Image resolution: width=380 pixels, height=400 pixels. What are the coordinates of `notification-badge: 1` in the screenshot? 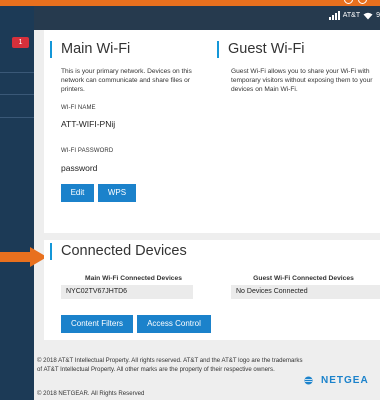 It's located at (20, 42).